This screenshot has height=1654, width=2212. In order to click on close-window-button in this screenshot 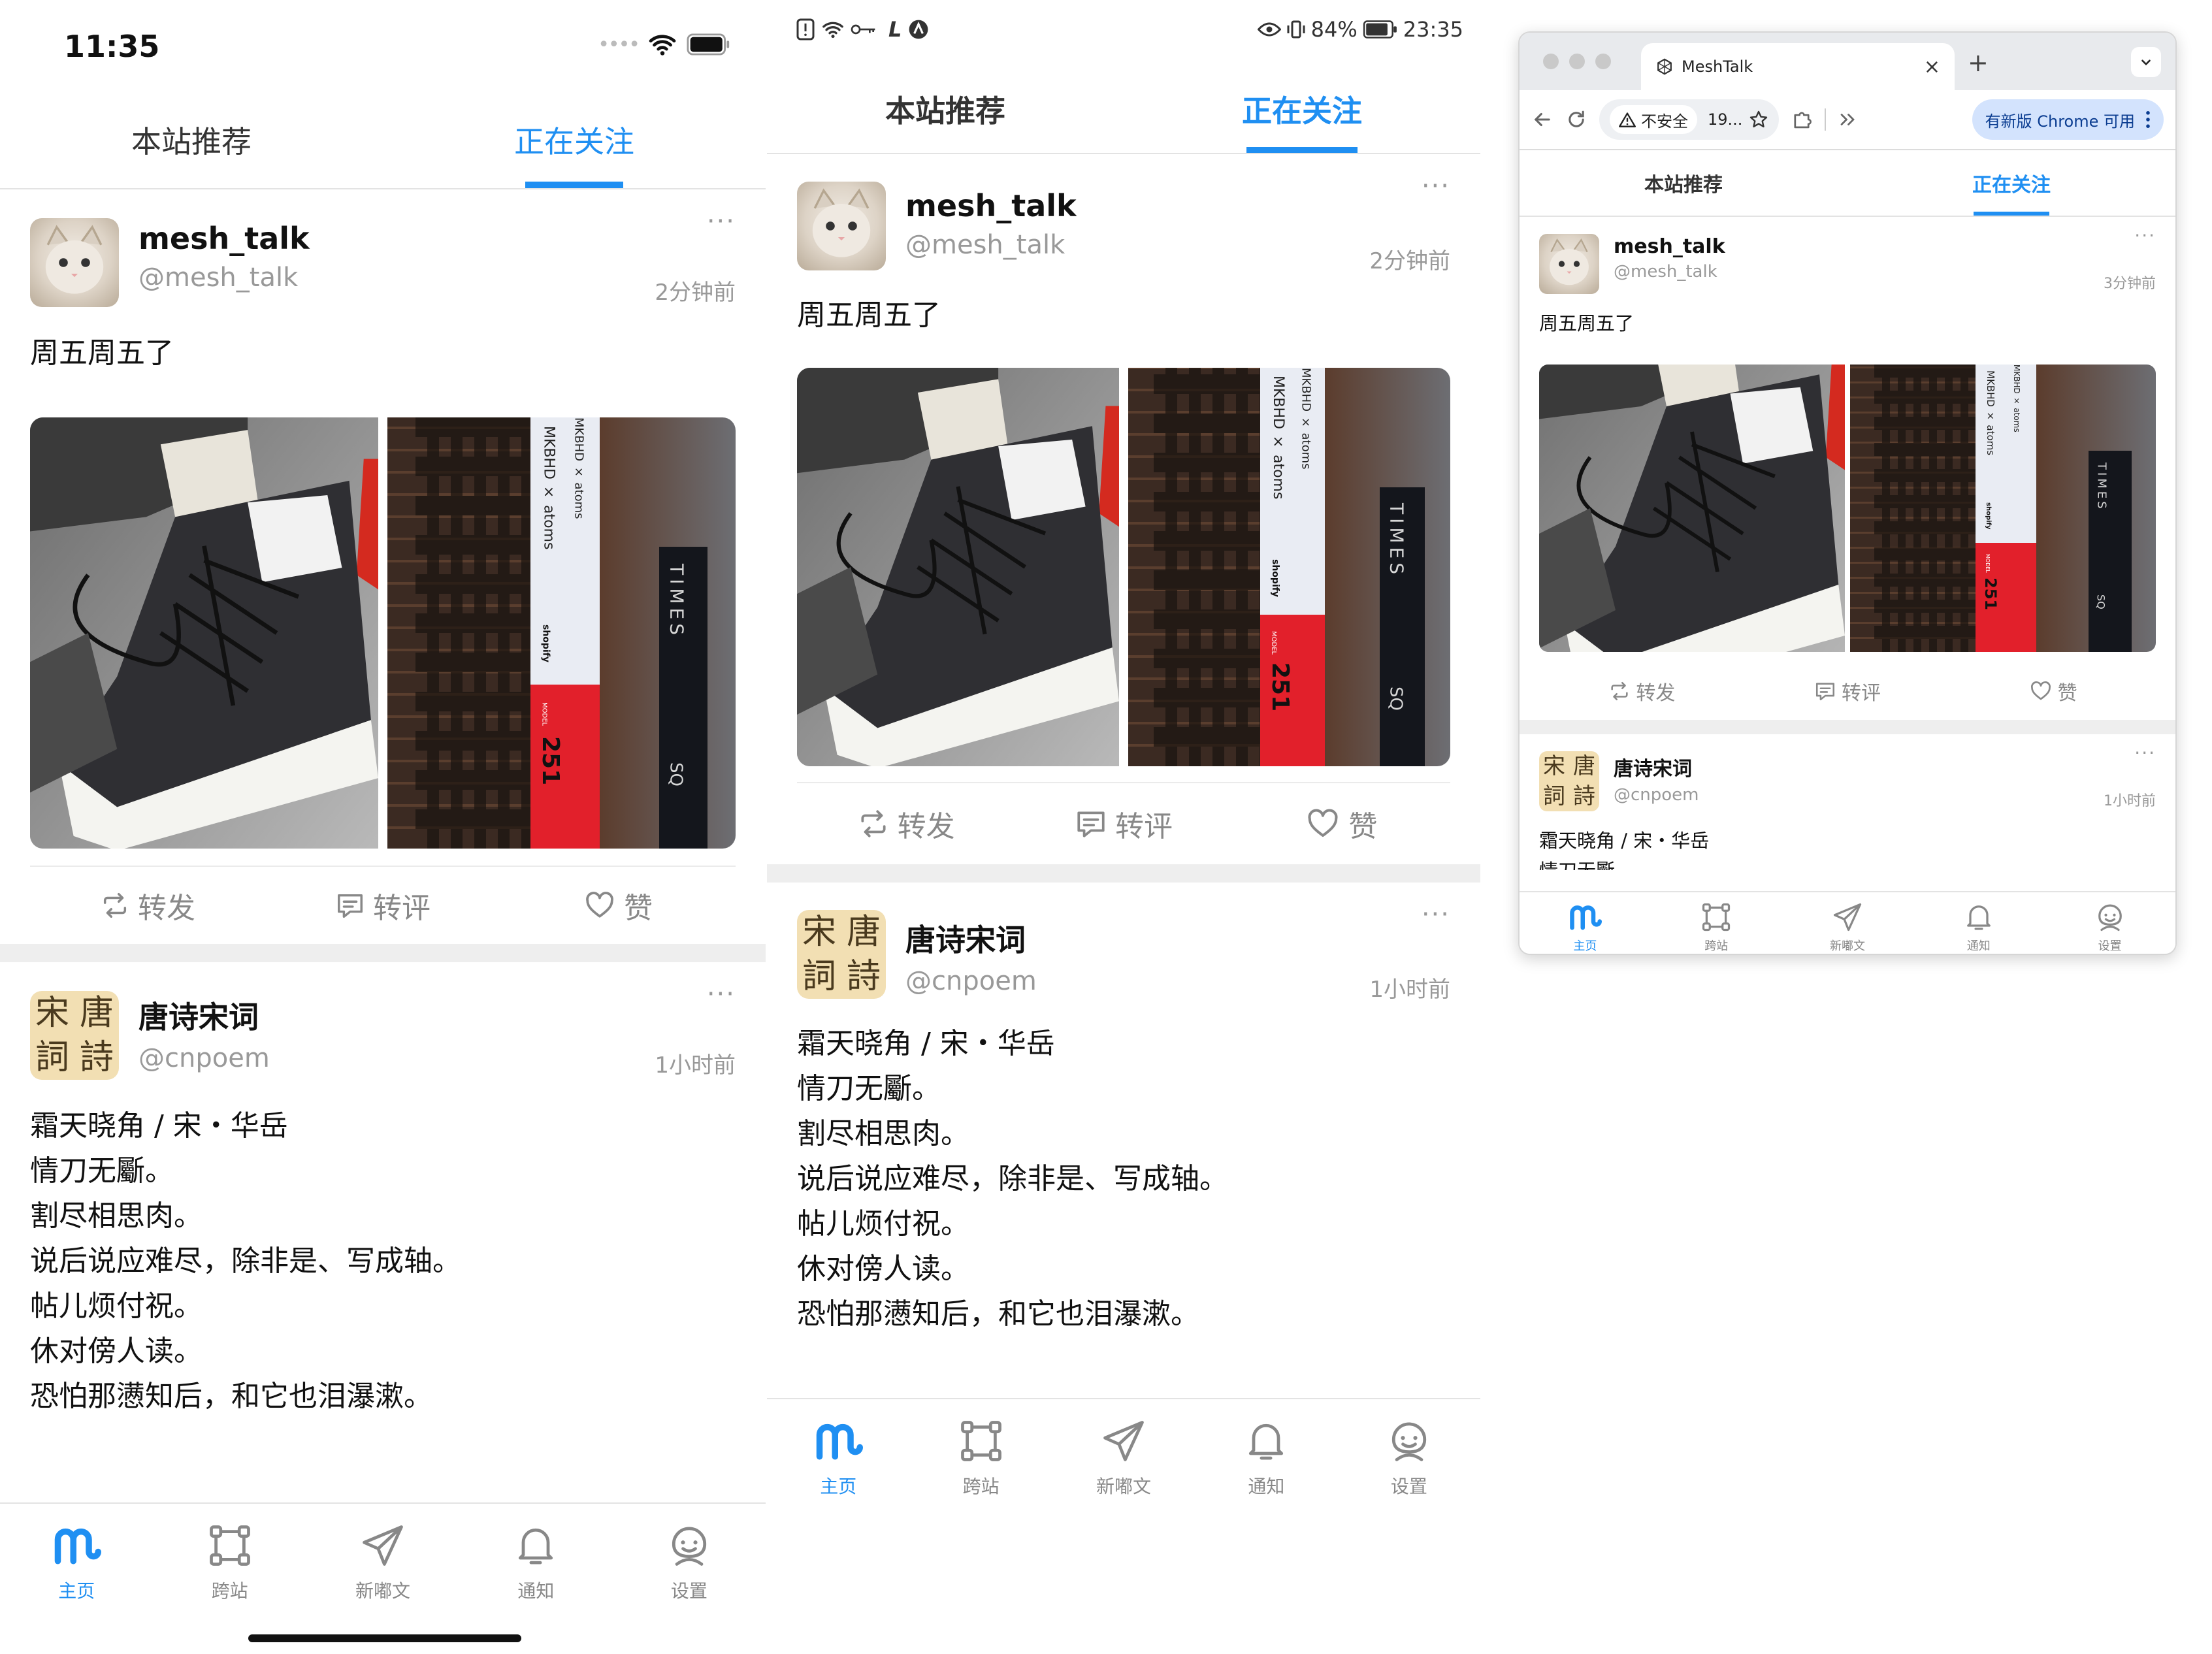, I will do `click(1551, 61)`.